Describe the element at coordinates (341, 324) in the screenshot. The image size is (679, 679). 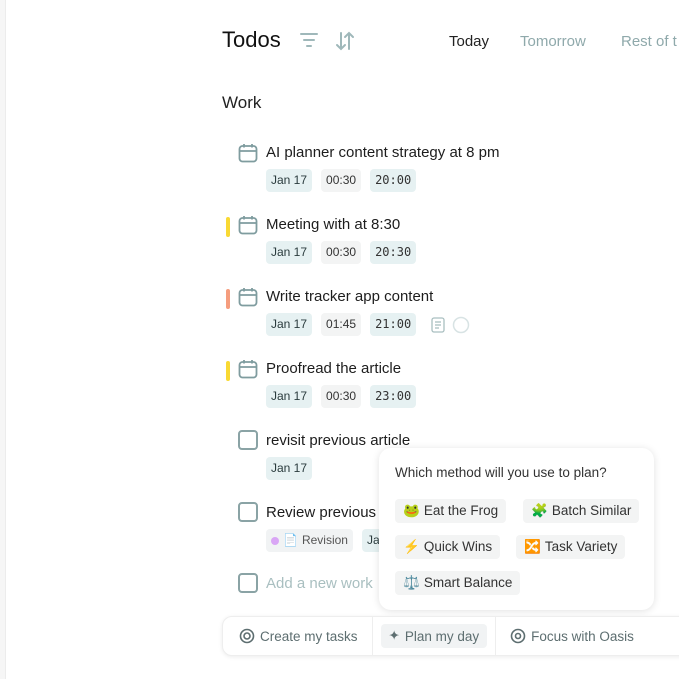
I see `duration-chip: 01:45` at that location.